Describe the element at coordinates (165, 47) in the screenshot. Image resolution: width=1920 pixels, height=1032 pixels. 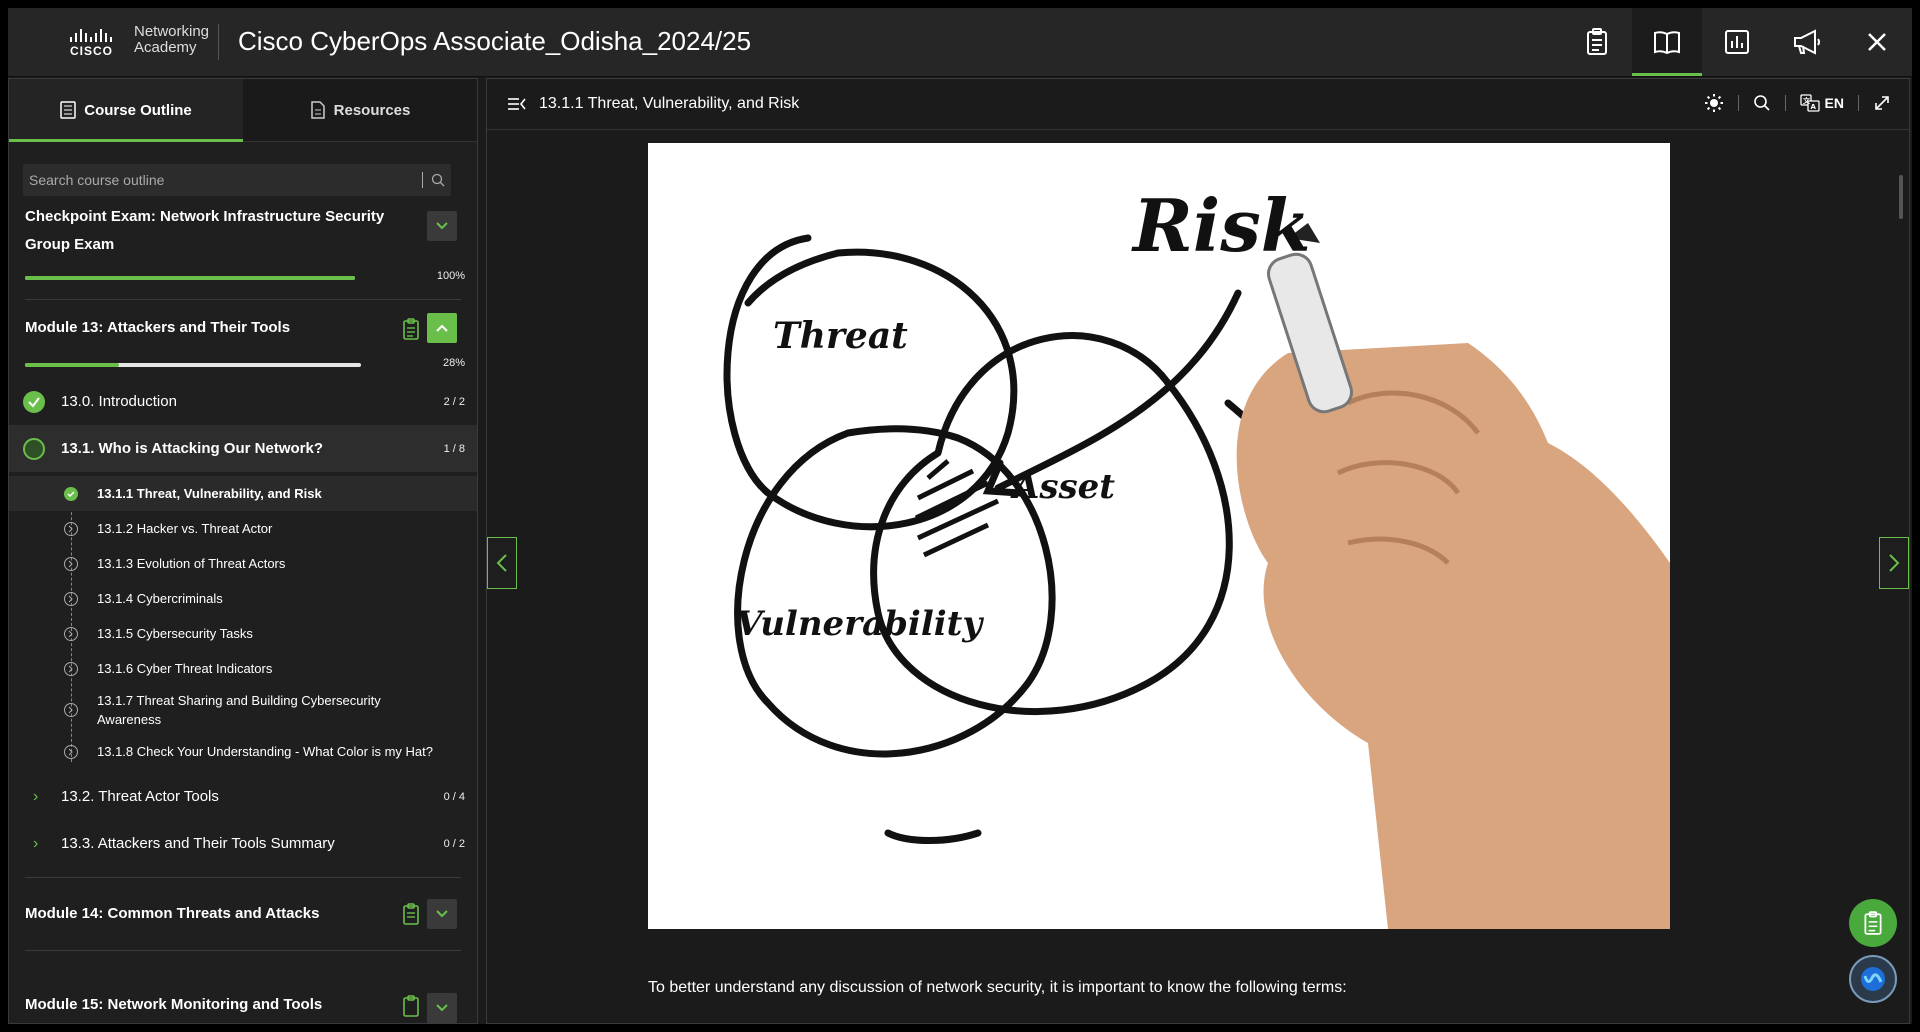
I see `logo-line2: Academy` at that location.